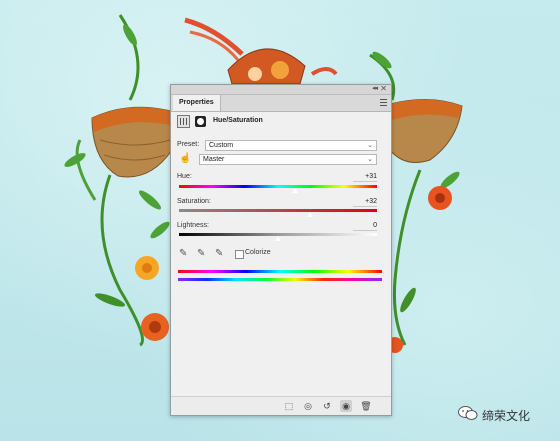 The image size is (560, 441). What do you see at coordinates (188, 144) in the screenshot?
I see `preset-label: Preset:` at bounding box center [188, 144].